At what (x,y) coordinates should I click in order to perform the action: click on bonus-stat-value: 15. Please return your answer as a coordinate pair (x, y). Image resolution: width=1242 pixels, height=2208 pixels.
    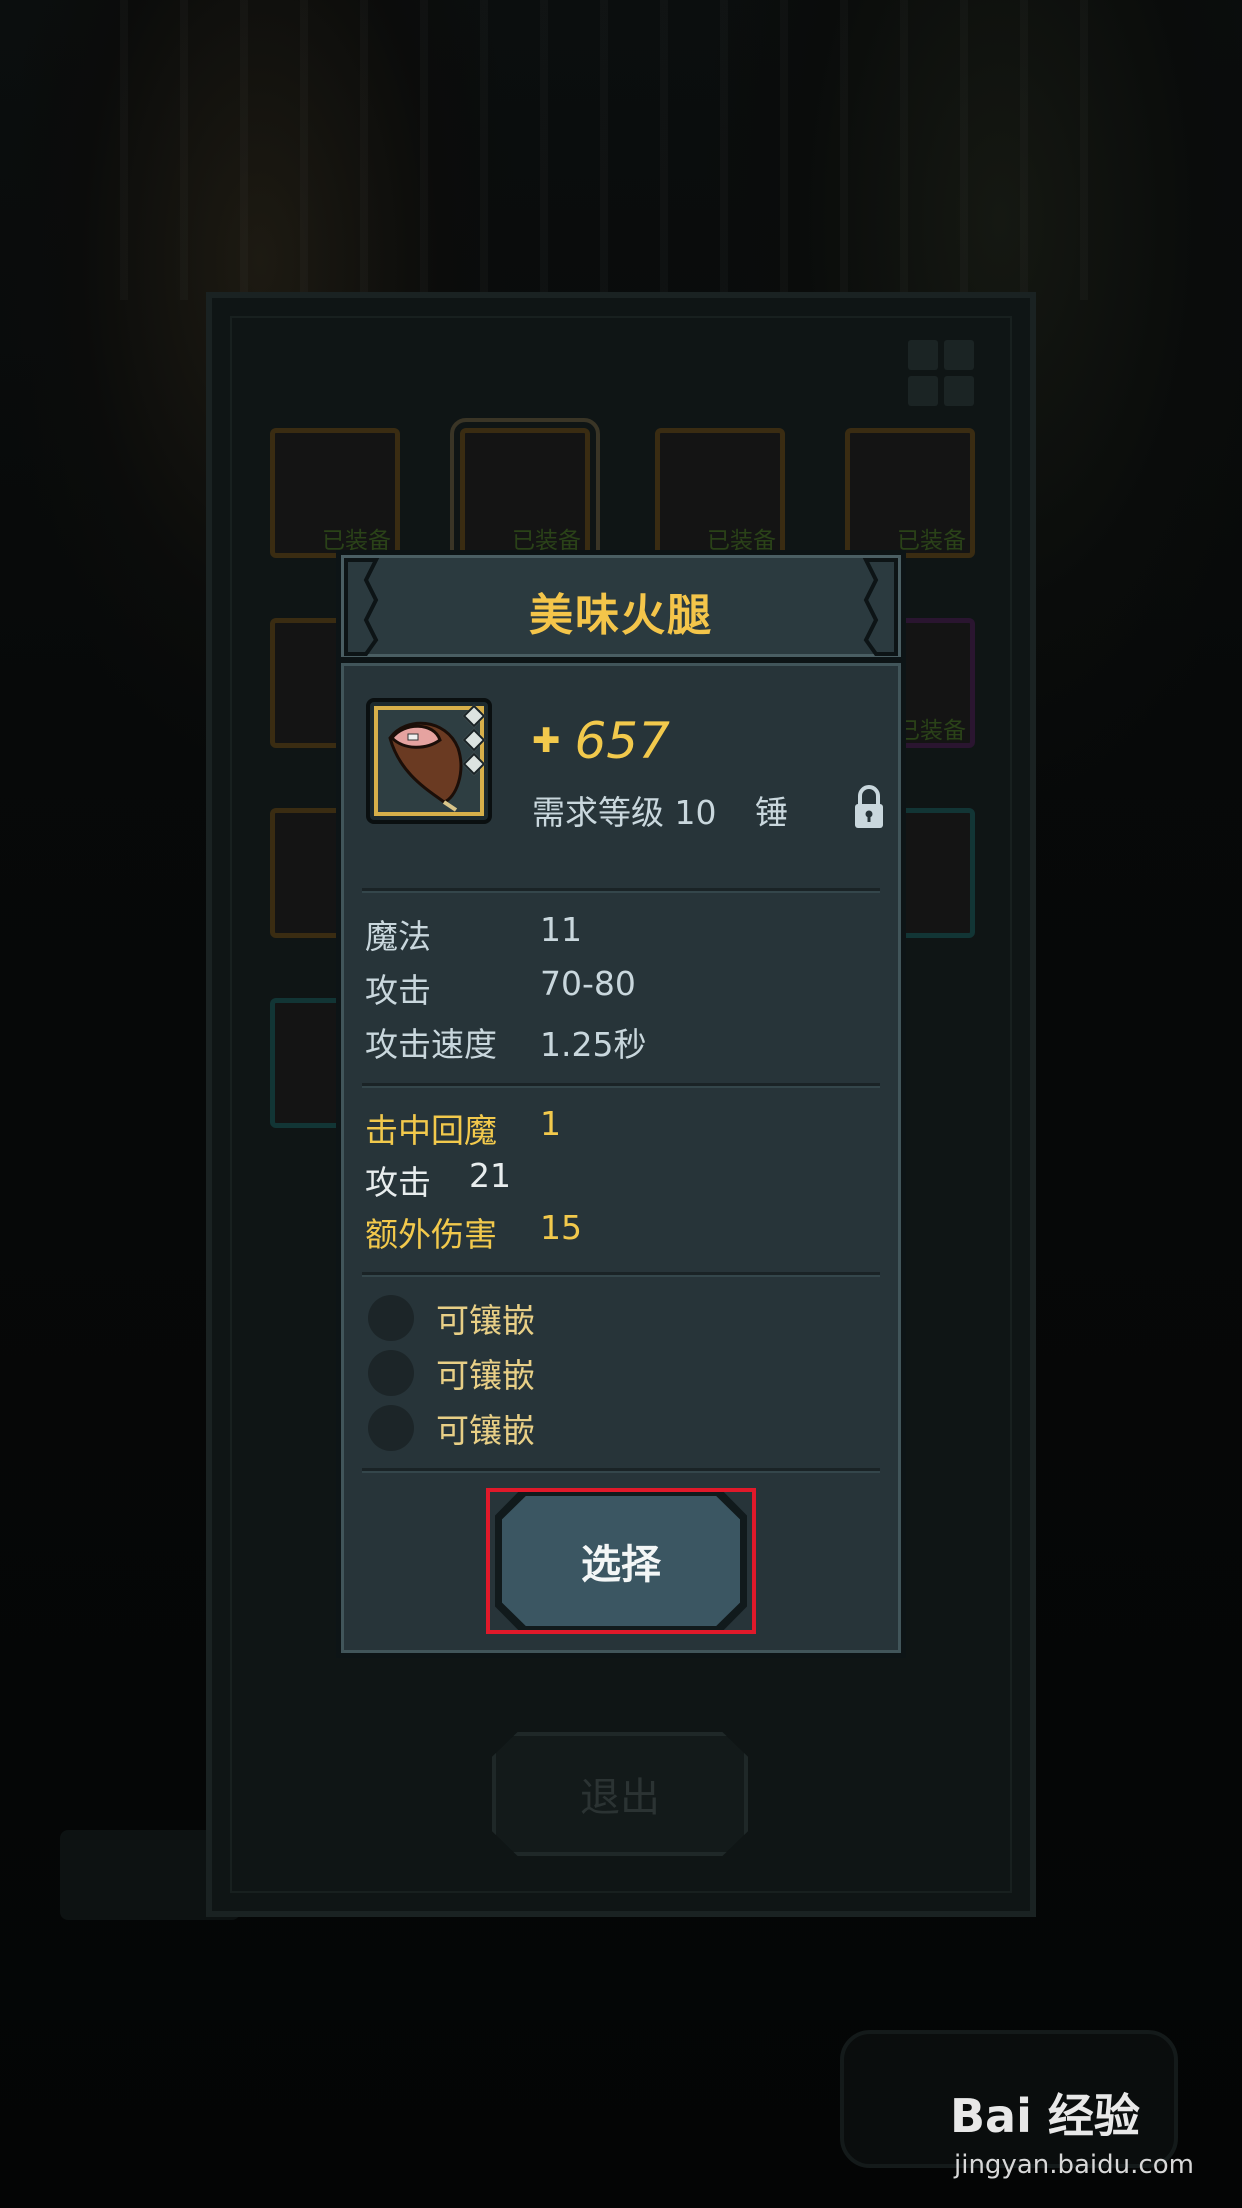
    Looking at the image, I should click on (561, 1227).